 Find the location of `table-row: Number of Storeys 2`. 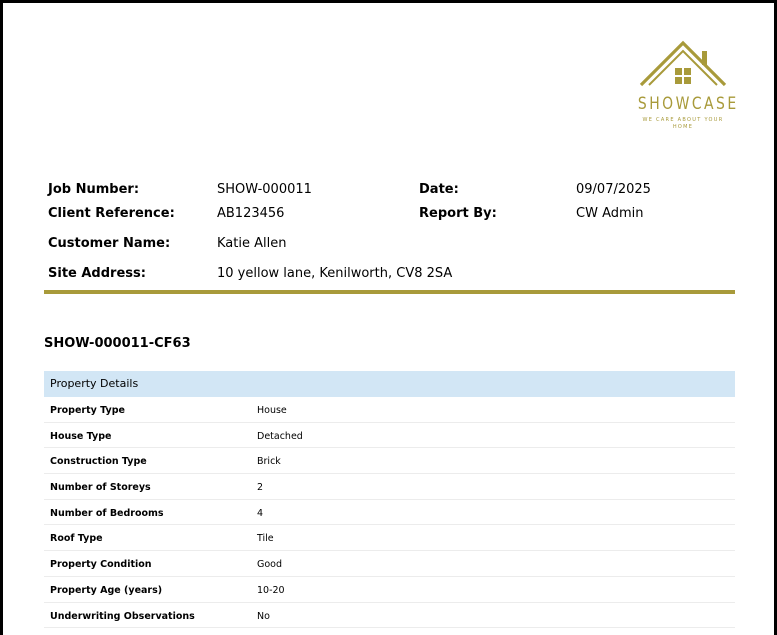

table-row: Number of Storeys 2 is located at coordinates (389, 487).